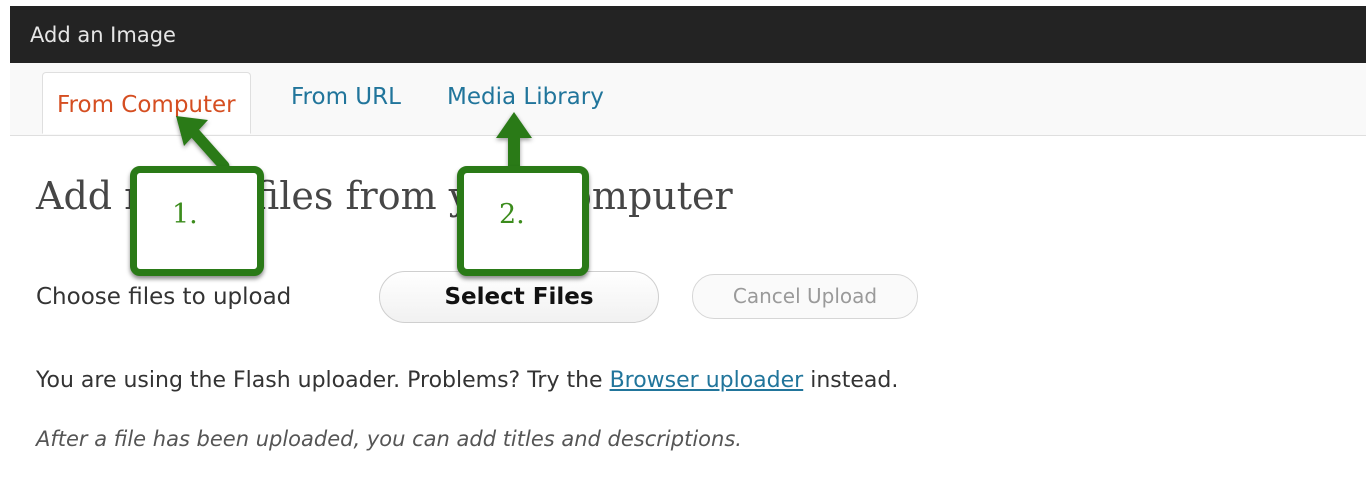 This screenshot has height=477, width=1366. What do you see at coordinates (164, 297) in the screenshot?
I see `choose-files-label: Choose files to upload` at bounding box center [164, 297].